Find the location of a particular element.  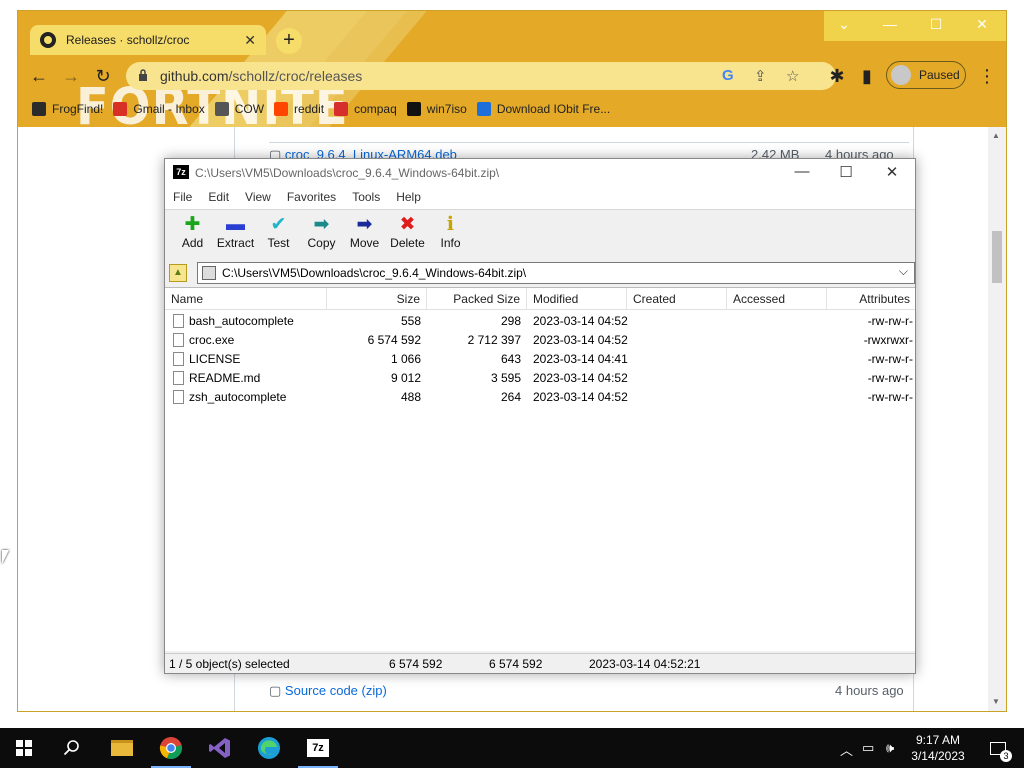

url-text: github.com/schollz/croc/releases is located at coordinates (261, 76).